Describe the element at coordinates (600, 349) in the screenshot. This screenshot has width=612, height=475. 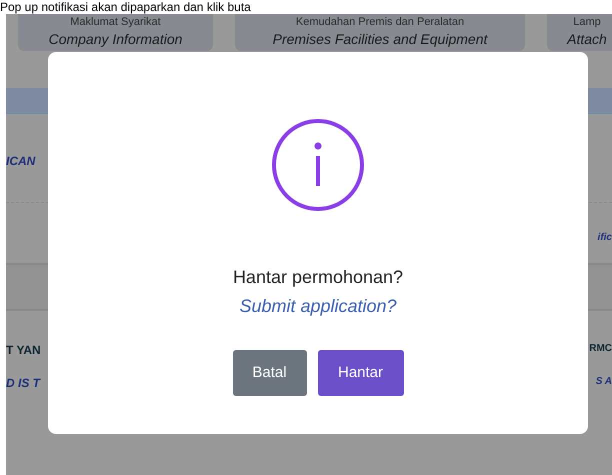
I see `background-text: RMC` at that location.